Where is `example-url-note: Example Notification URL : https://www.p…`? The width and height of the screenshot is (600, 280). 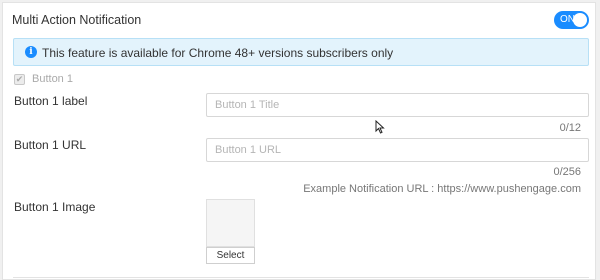
example-url-note: Example Notification URL : https://www.p… is located at coordinates (442, 189).